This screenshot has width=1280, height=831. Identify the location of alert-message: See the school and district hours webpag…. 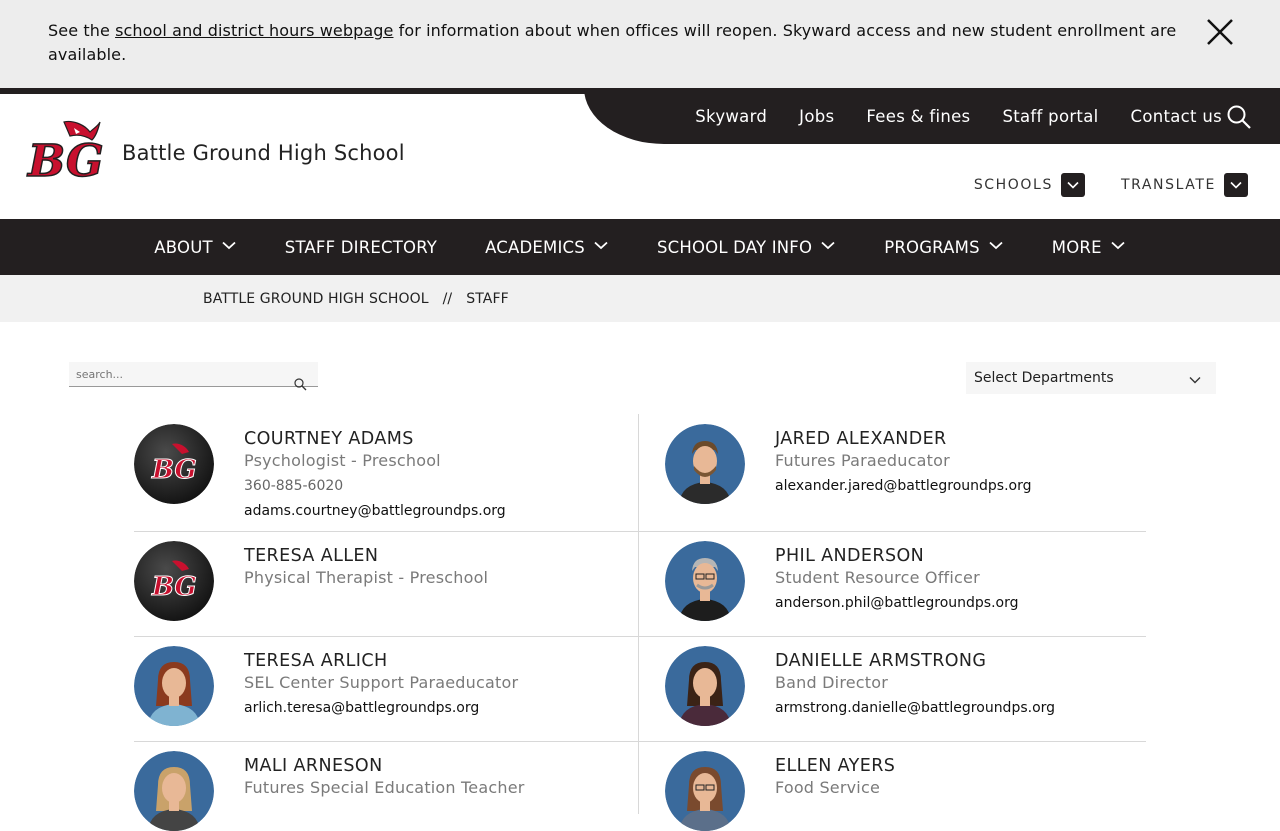
(613, 43).